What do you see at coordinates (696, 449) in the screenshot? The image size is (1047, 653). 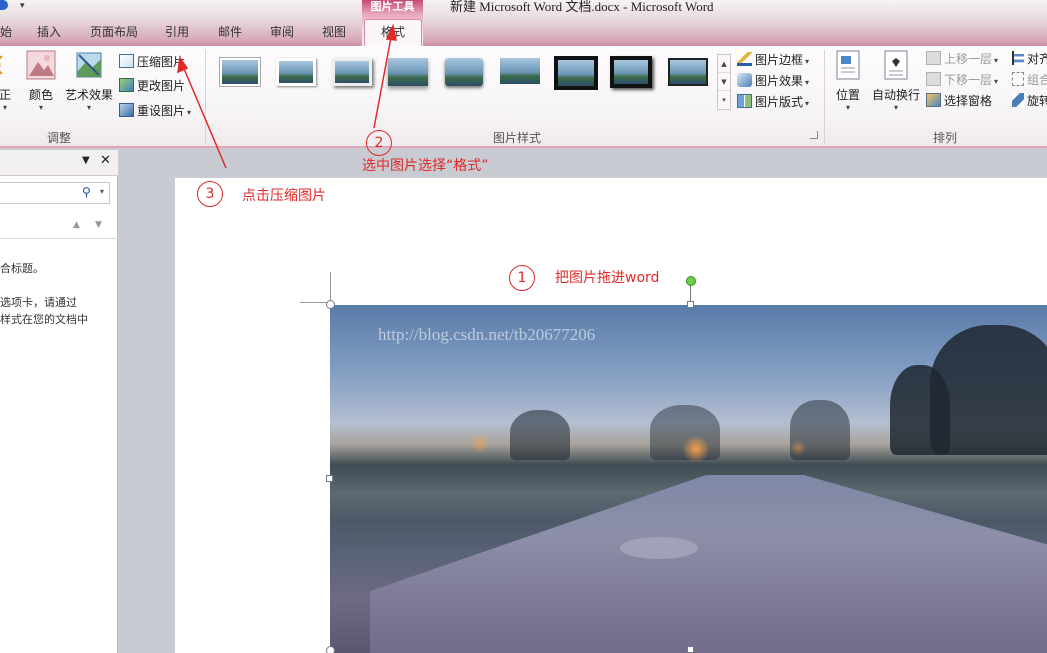 I see `photo-light` at bounding box center [696, 449].